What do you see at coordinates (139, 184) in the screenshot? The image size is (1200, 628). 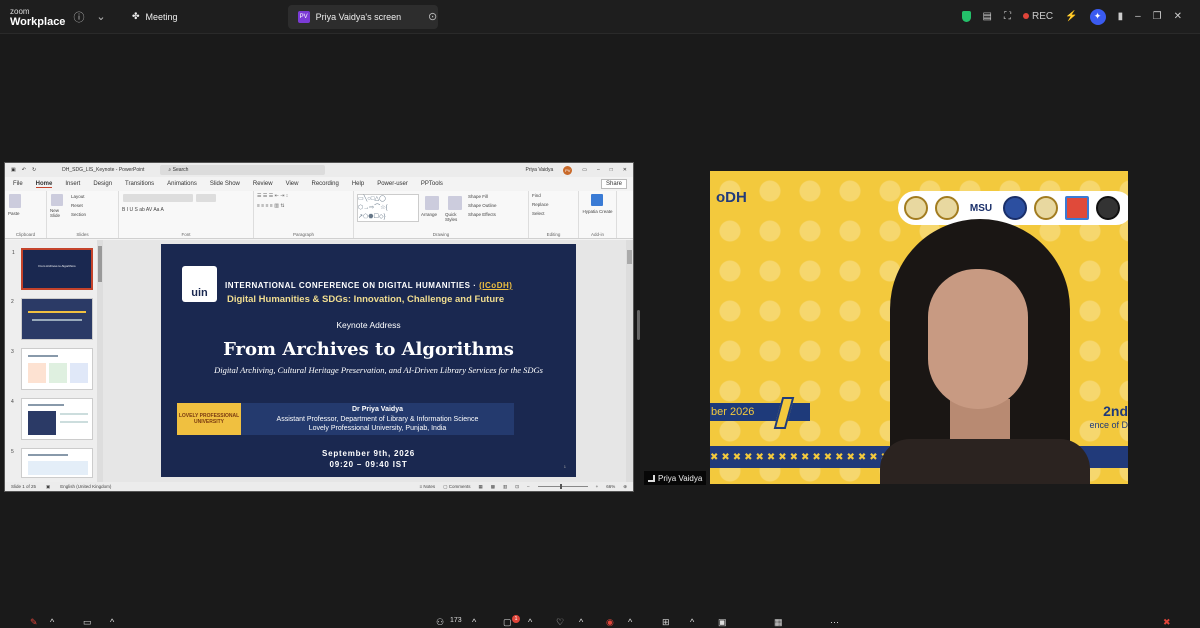 I see `ppt-menu-transitions: Transitions` at bounding box center [139, 184].